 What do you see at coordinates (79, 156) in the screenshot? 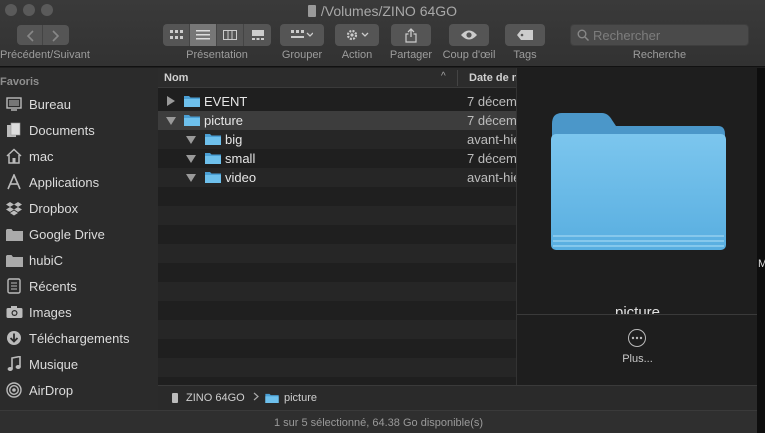
I see `sidebar-item-mac: mac` at bounding box center [79, 156].